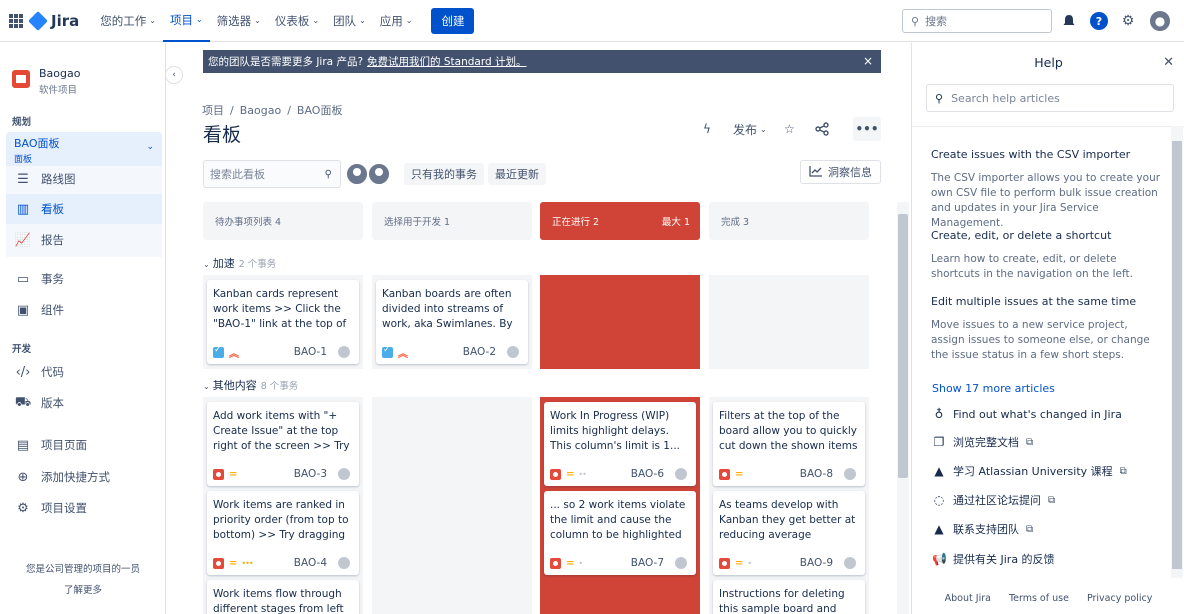 Image resolution: width=1184 pixels, height=614 pixels. Describe the element at coordinates (233, 563) in the screenshot. I see `priority-medium-icon: =` at that location.